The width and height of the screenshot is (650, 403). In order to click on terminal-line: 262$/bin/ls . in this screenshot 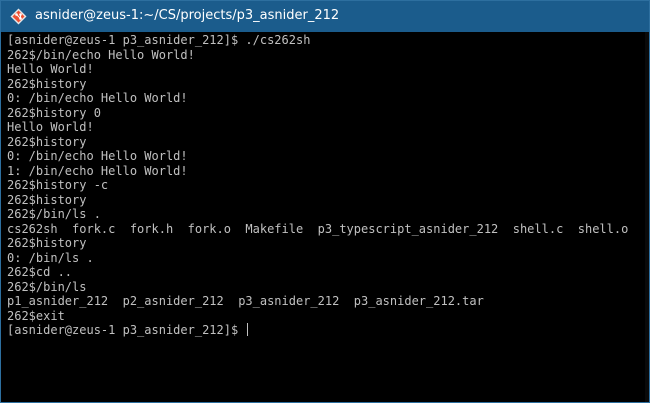, I will do `click(317, 214)`.